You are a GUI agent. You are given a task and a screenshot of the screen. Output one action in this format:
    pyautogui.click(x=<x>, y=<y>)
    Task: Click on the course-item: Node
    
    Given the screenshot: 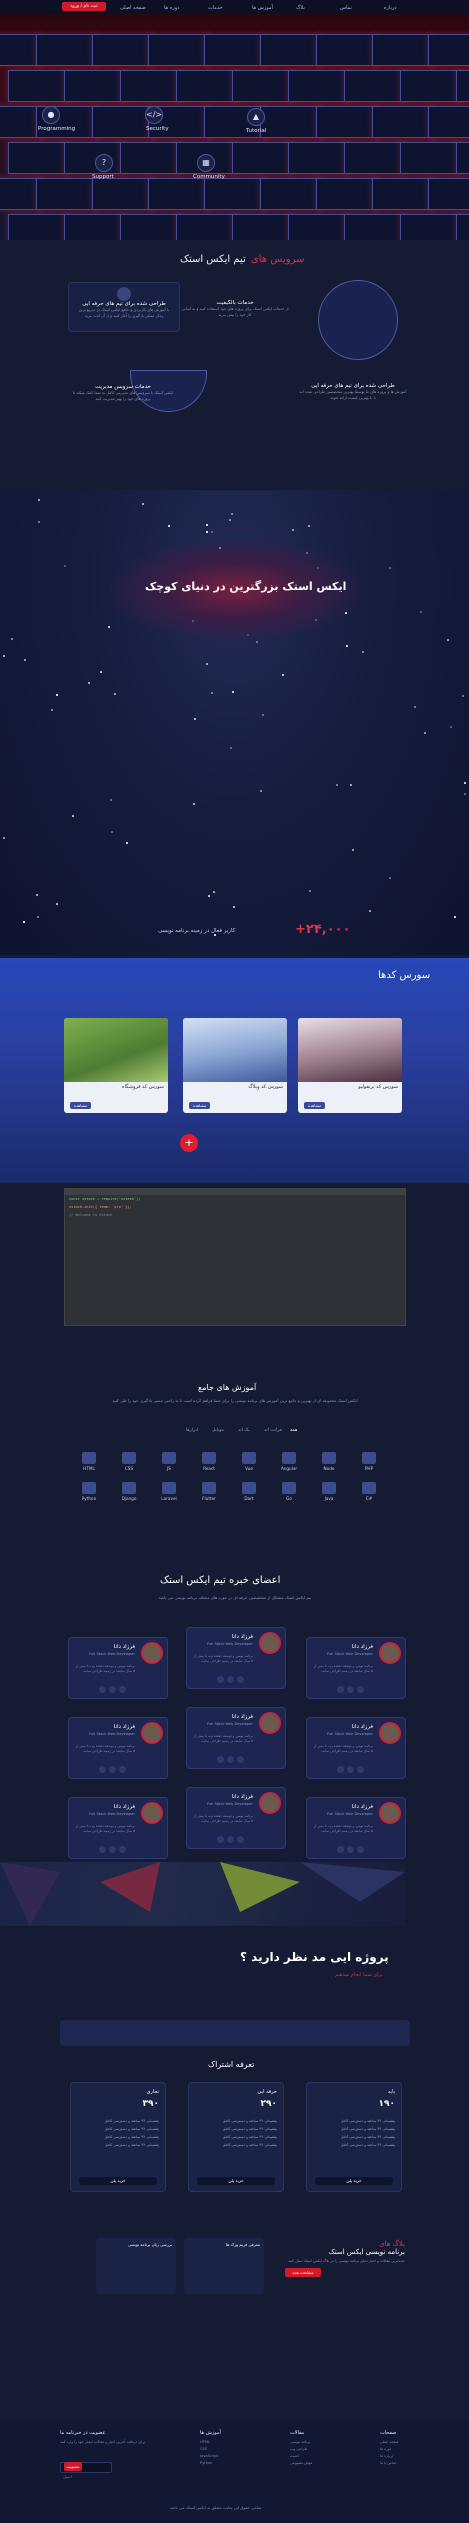 What is the action you would take?
    pyautogui.click(x=329, y=1468)
    